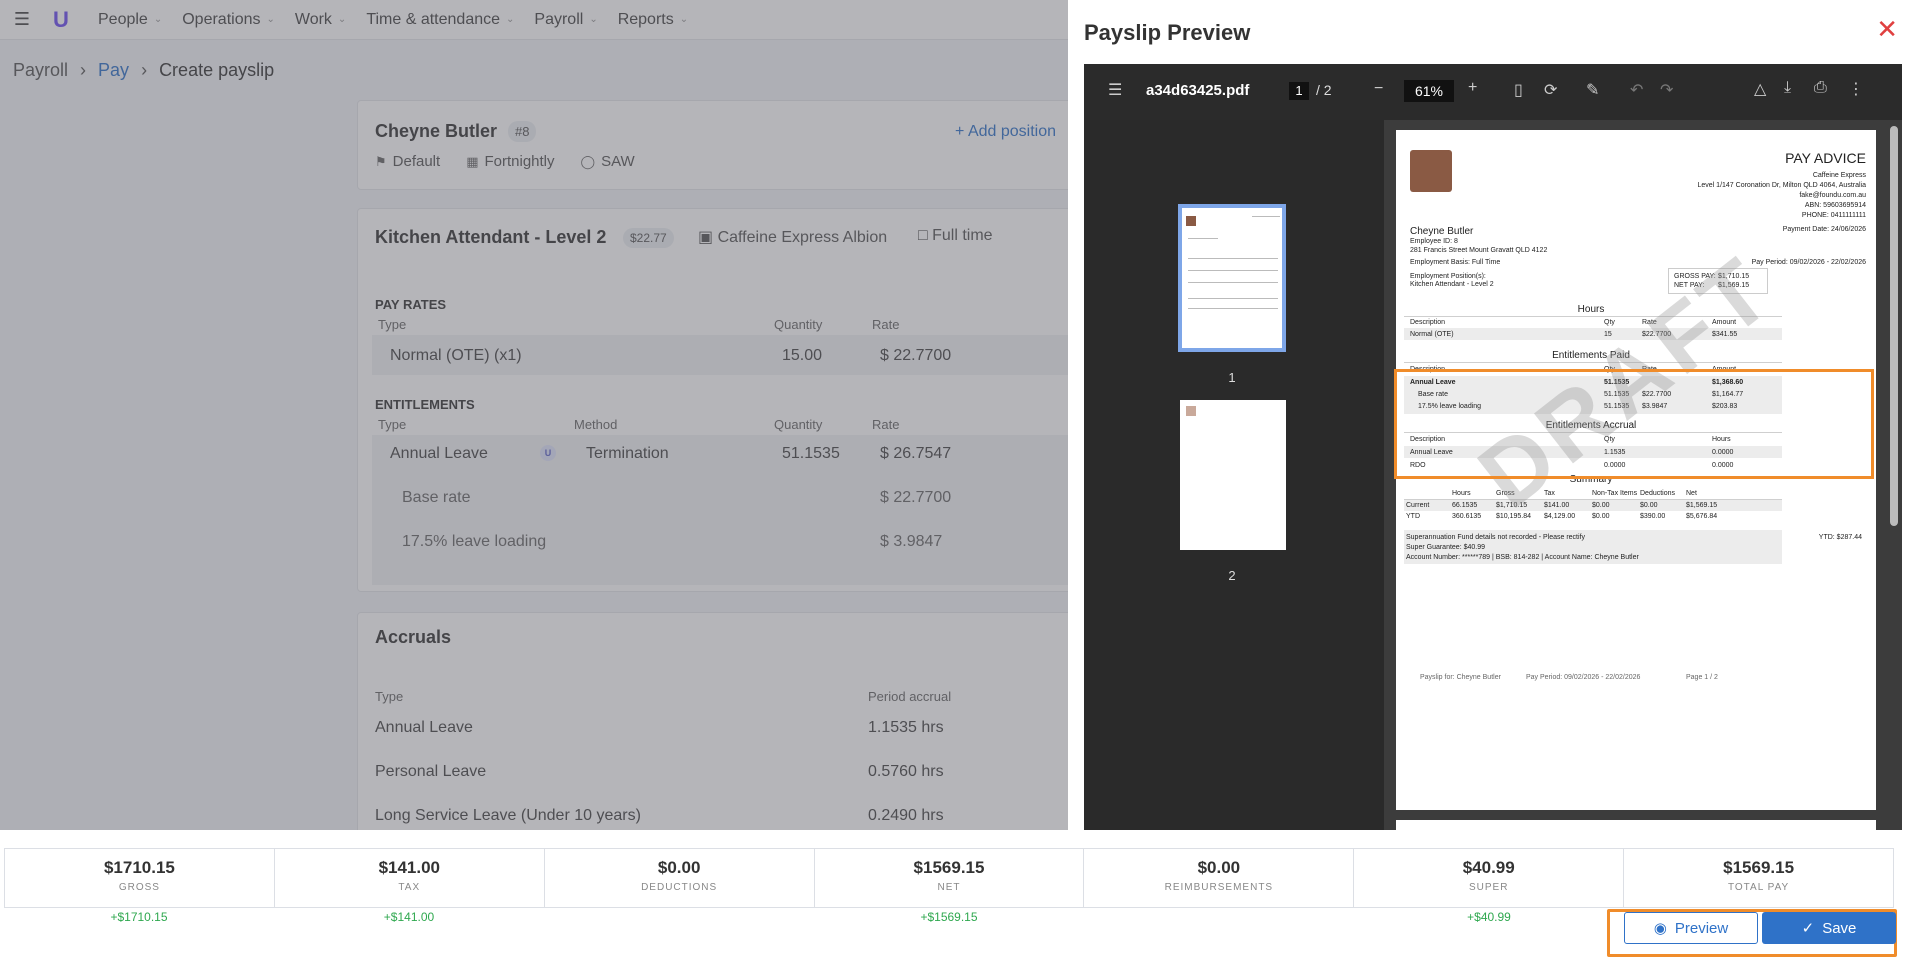 This screenshot has width=1918, height=962. What do you see at coordinates (1666, 90) in the screenshot?
I see `redo-icon: ↷` at bounding box center [1666, 90].